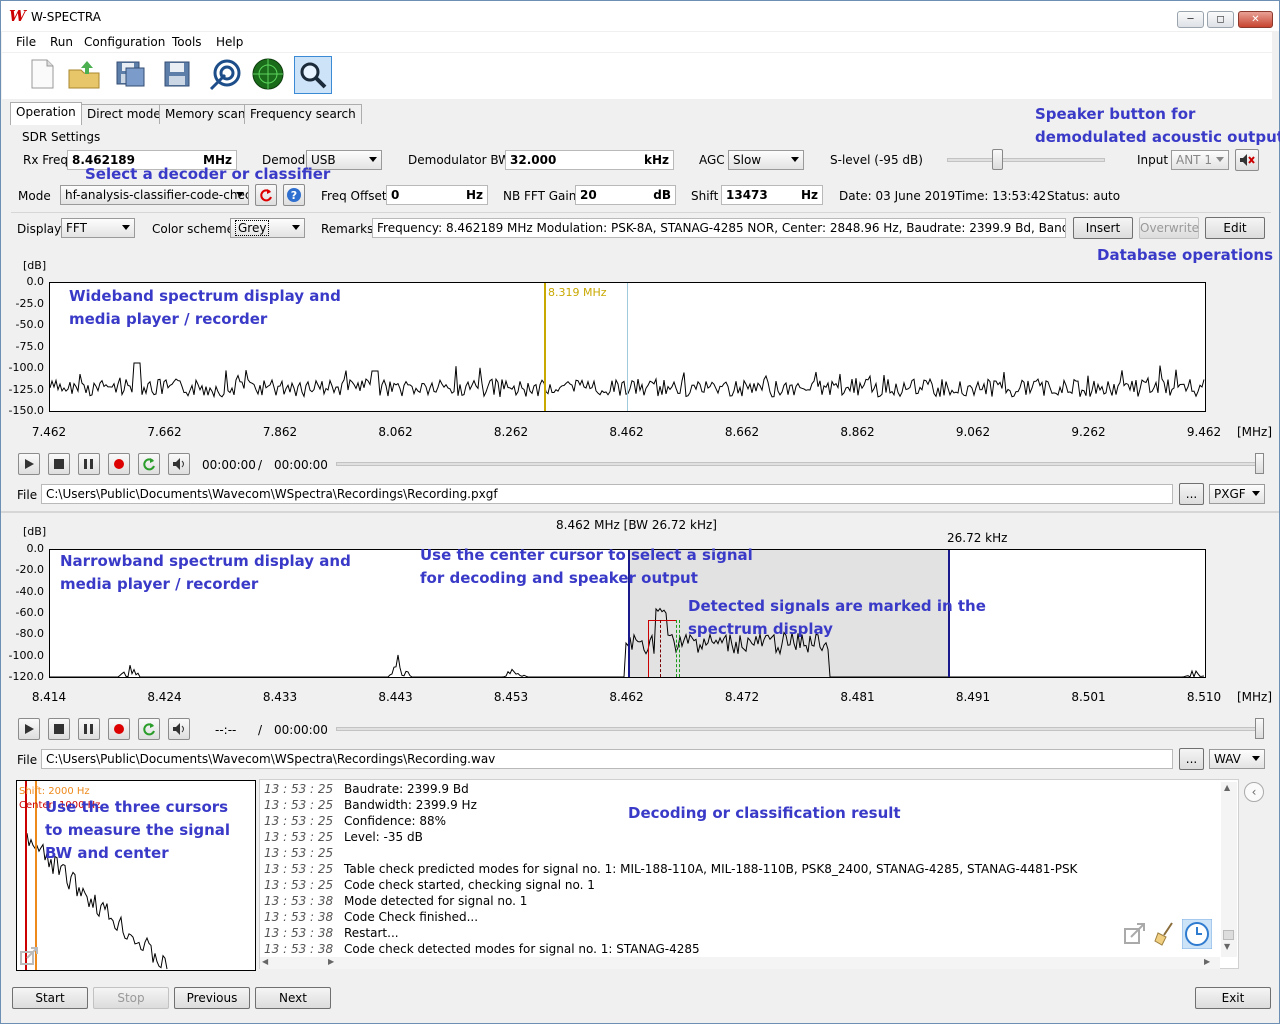 The height and width of the screenshot is (1024, 1280). What do you see at coordinates (313, 75) in the screenshot?
I see `search-button` at bounding box center [313, 75].